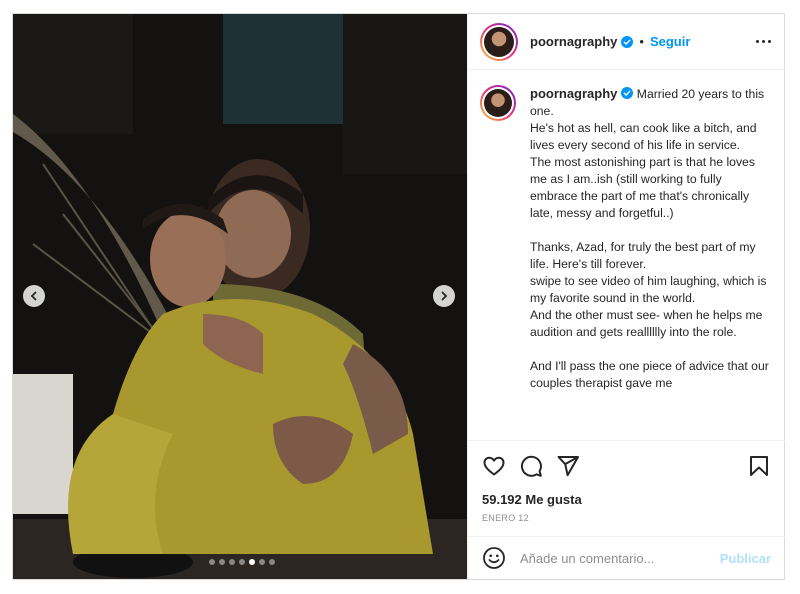 The width and height of the screenshot is (800, 594). I want to click on likes-count: 59.192 Me gusta, so click(626, 499).